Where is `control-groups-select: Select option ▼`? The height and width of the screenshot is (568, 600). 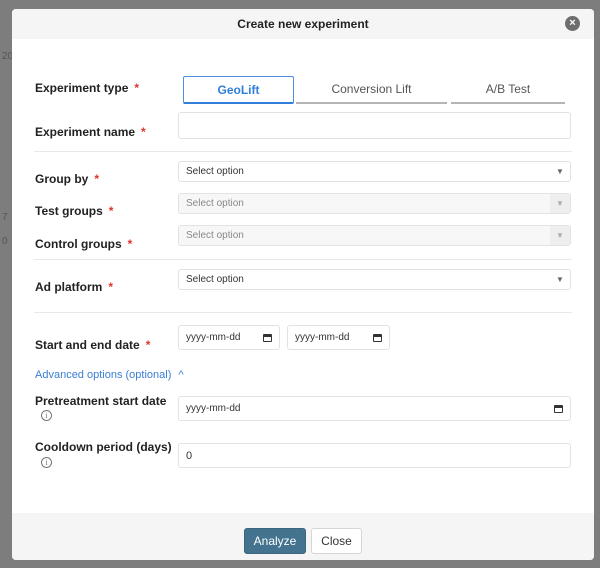 control-groups-select: Select option ▼ is located at coordinates (374, 235).